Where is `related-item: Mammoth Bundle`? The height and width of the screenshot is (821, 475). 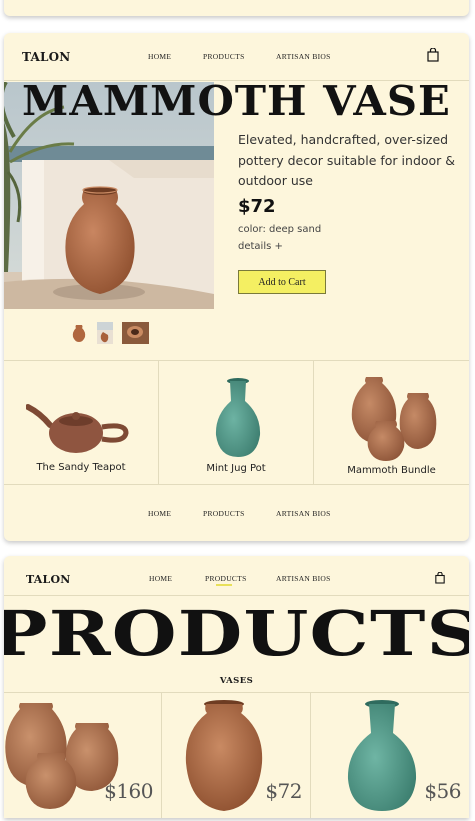
related-item: Mammoth Bundle is located at coordinates (391, 423).